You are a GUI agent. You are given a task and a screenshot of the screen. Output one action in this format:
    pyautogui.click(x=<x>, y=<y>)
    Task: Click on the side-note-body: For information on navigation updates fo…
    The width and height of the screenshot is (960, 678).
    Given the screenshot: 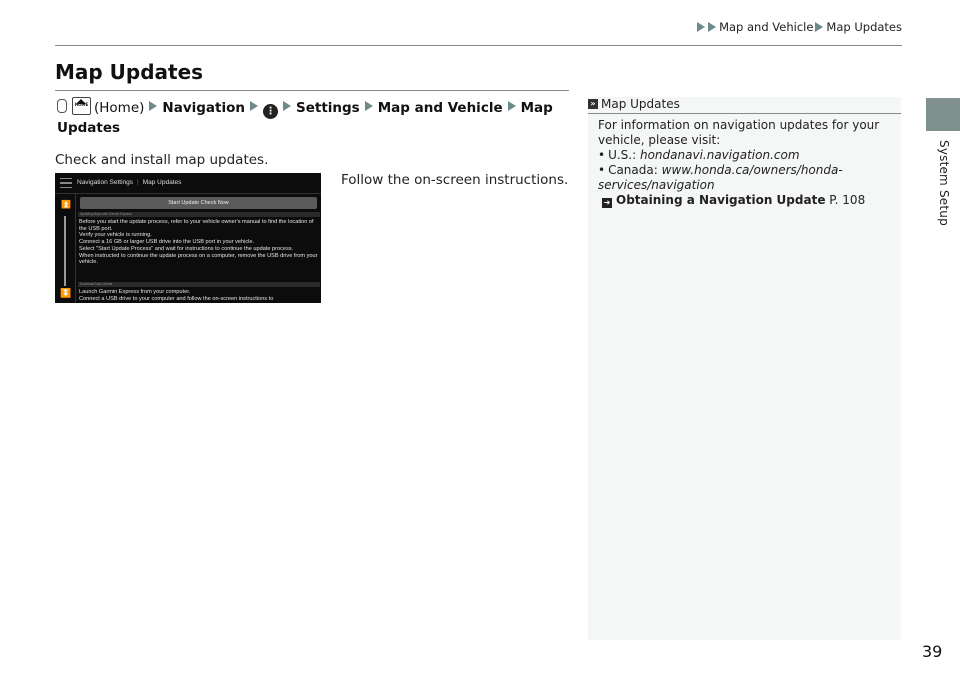 What is the action you would take?
    pyautogui.click(x=743, y=163)
    